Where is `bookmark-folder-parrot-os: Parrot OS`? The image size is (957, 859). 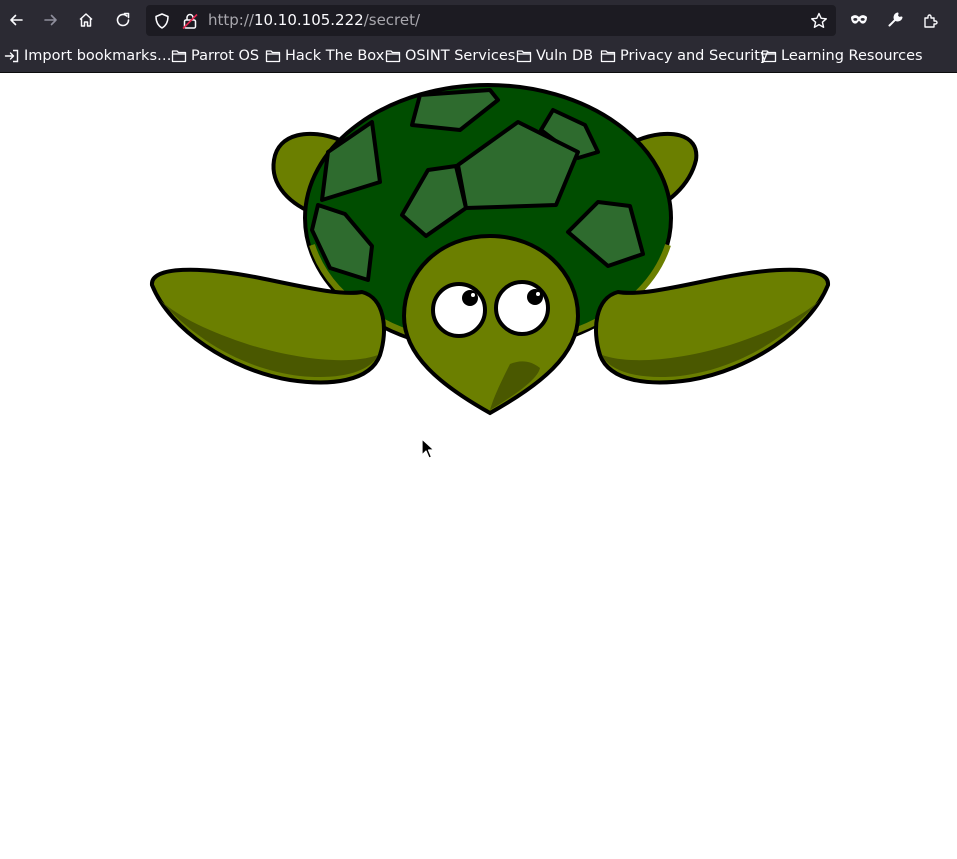 bookmark-folder-parrot-os: Parrot OS is located at coordinates (215, 56).